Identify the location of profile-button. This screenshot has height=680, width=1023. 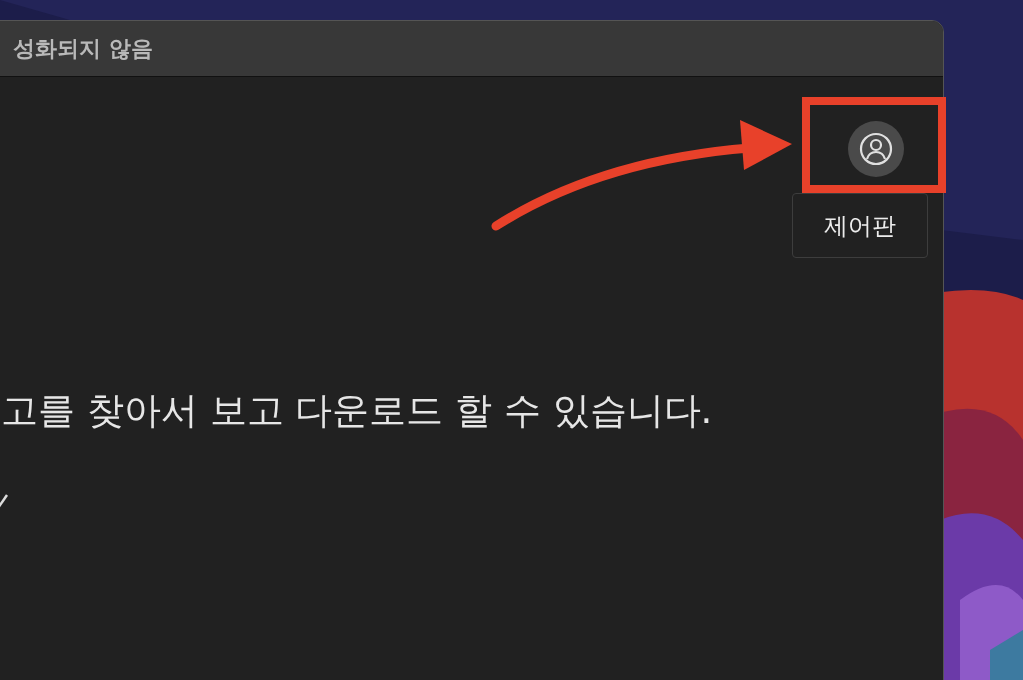
(876, 149).